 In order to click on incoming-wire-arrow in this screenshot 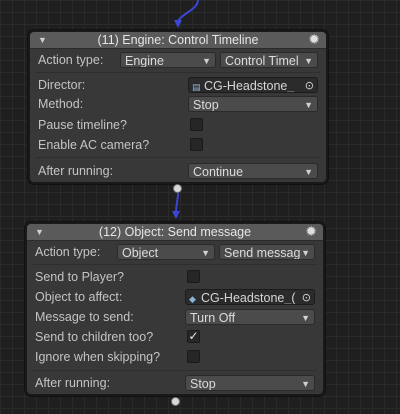, I will do `click(178, 24)`.